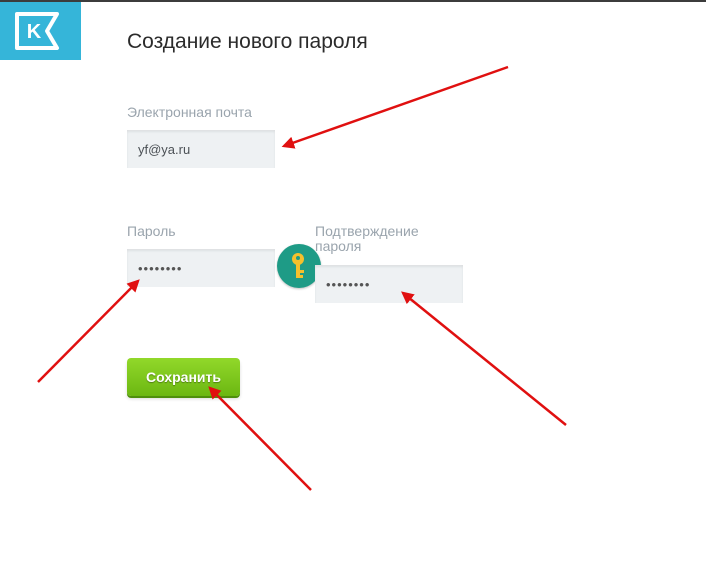  Describe the element at coordinates (34, 32) in the screenshot. I see `logo-letter: K` at that location.